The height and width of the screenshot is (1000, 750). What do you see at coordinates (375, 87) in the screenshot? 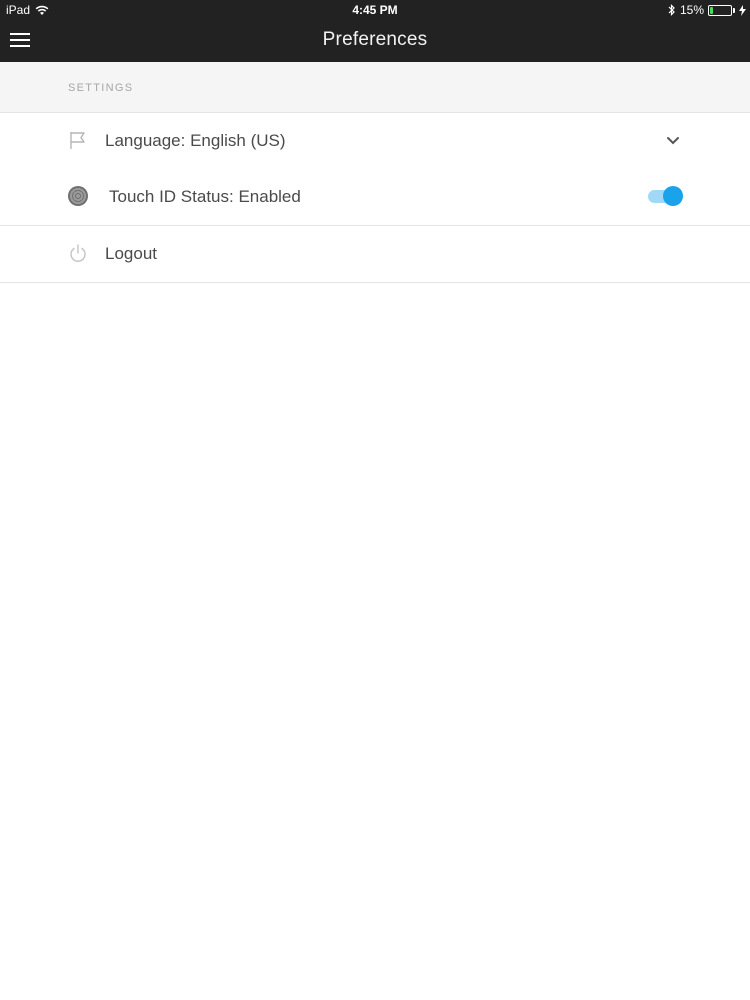
I see `settings-section-header: SETTINGS` at bounding box center [375, 87].